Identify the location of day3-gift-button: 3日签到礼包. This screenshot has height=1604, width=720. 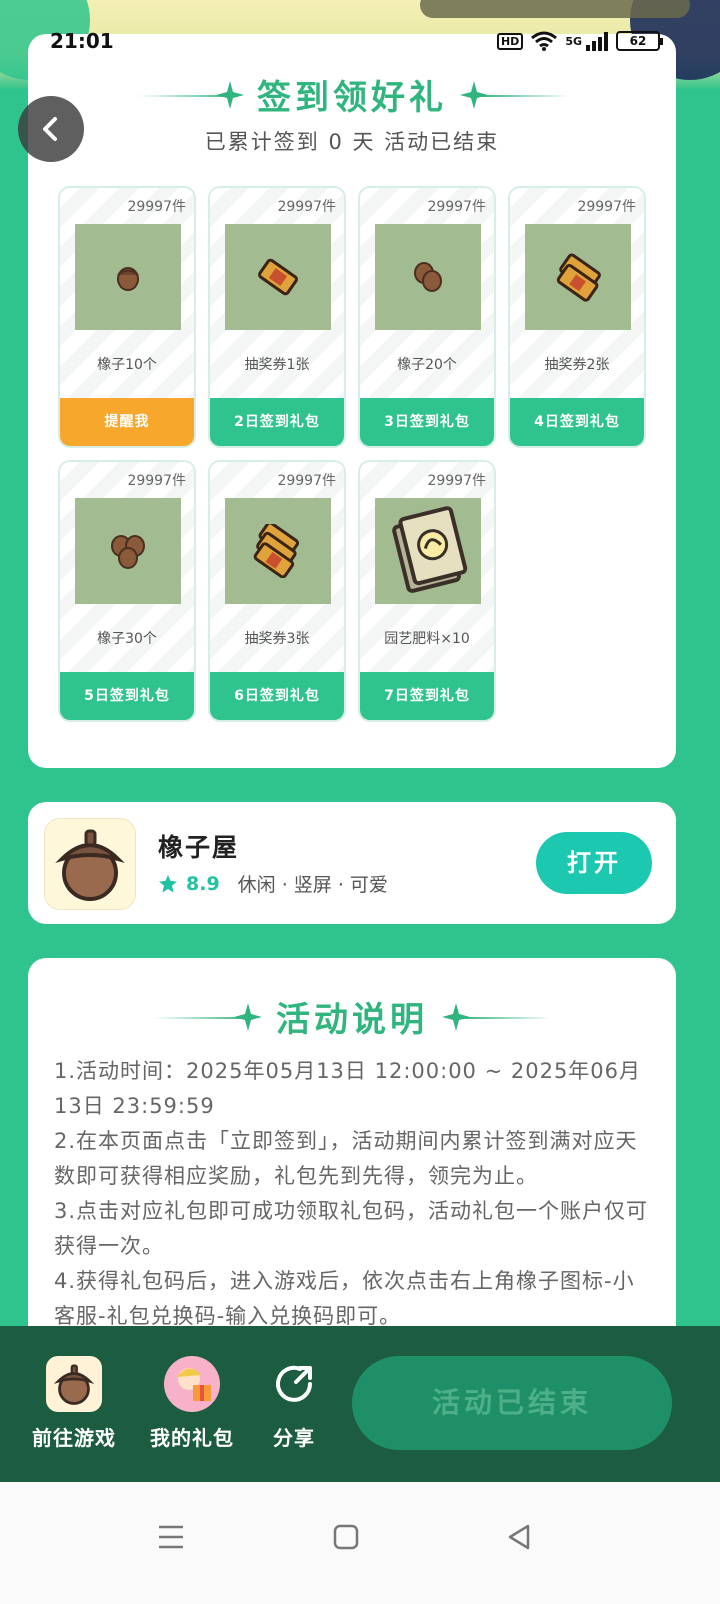
(427, 422).